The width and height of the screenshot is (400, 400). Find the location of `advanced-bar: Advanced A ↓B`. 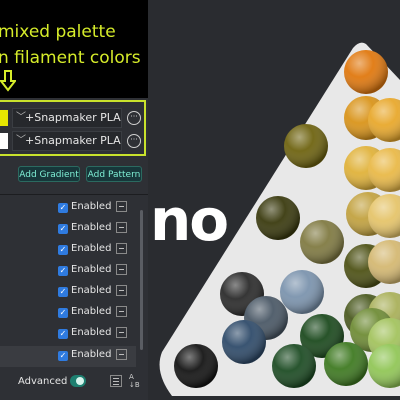

advanced-bar: Advanced A ↓B is located at coordinates (74, 383).